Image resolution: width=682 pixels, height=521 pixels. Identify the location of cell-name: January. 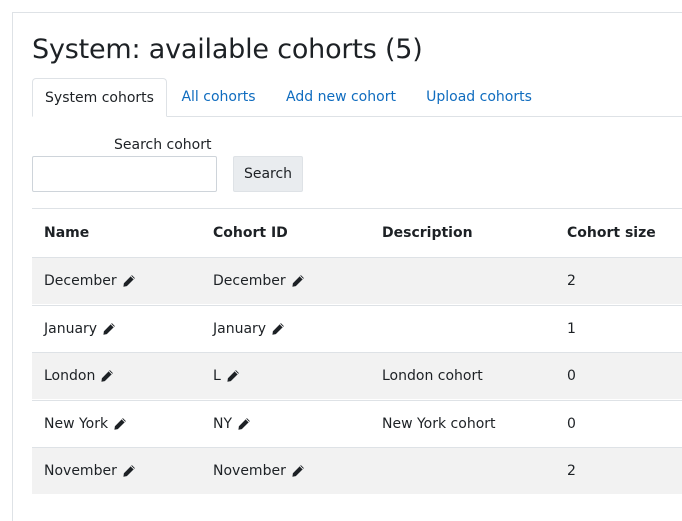
(80, 329).